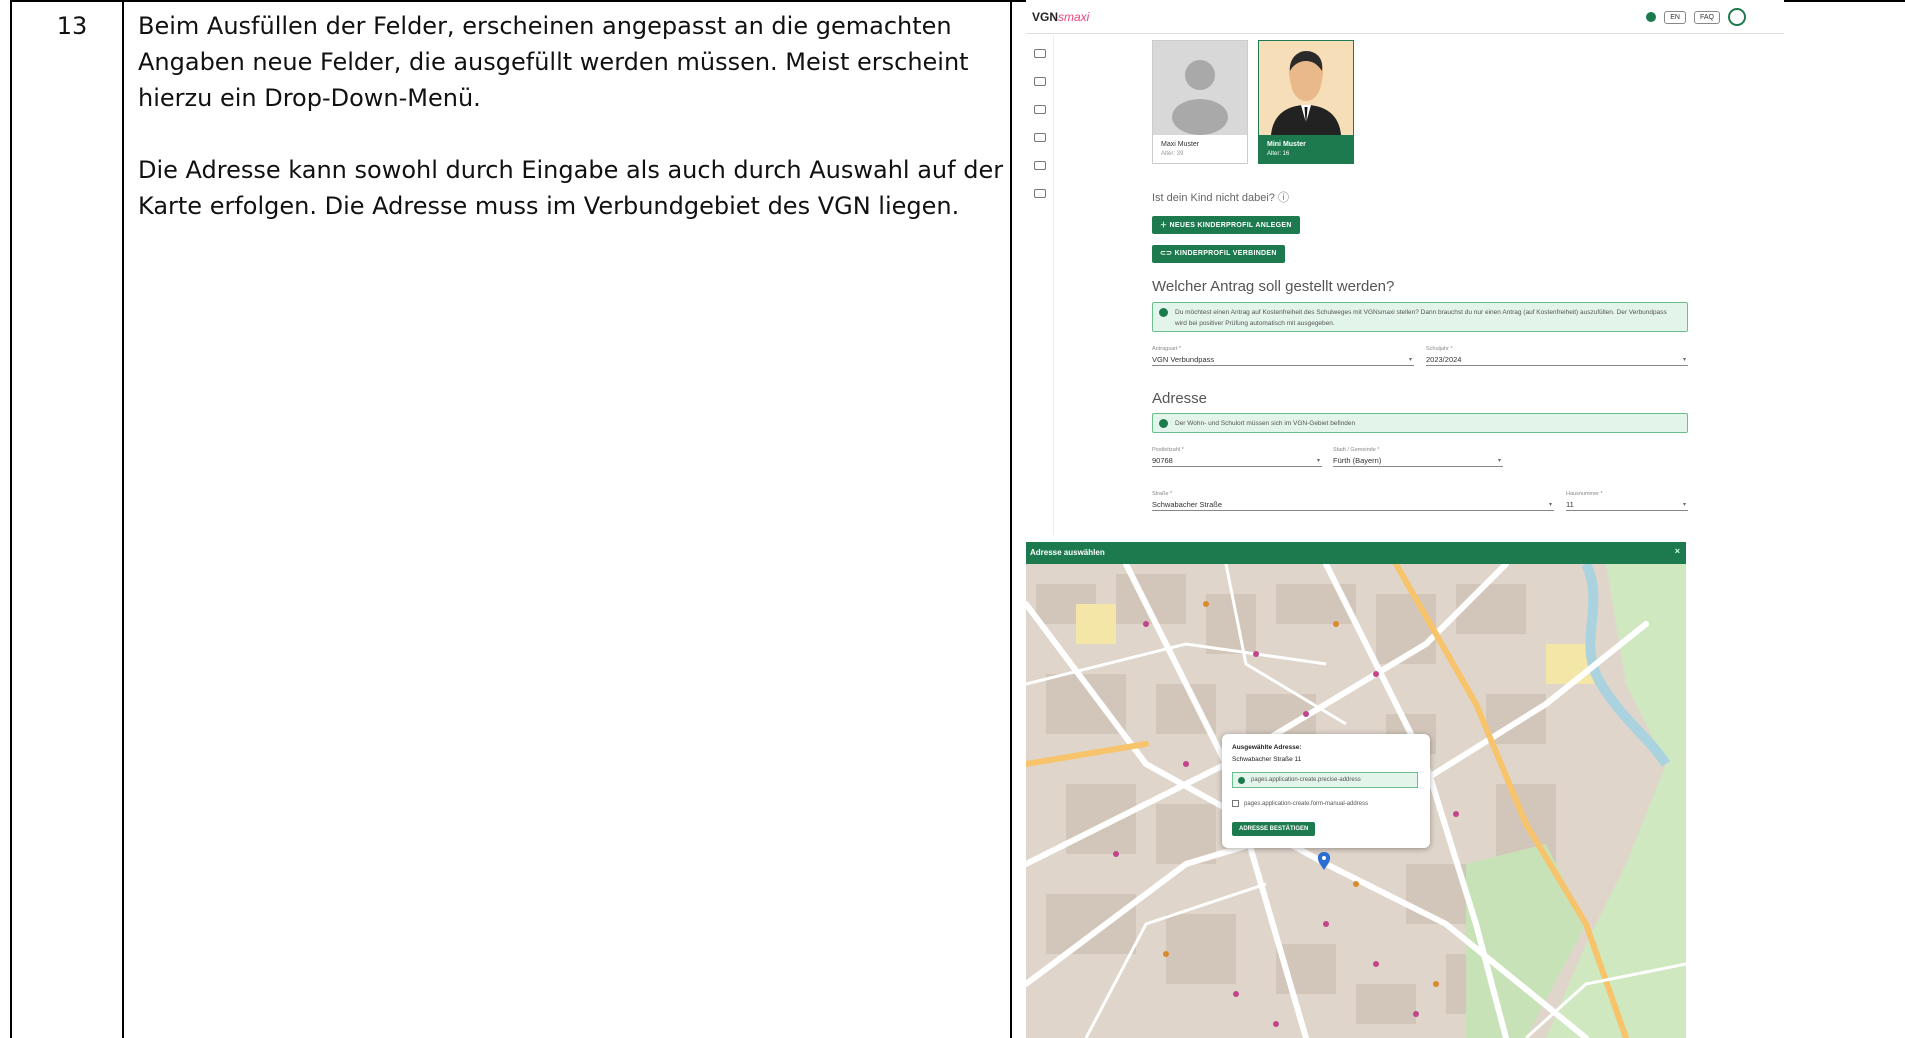 This screenshot has width=1905, height=1038. I want to click on header-actions: EN FAQ, so click(1696, 17).